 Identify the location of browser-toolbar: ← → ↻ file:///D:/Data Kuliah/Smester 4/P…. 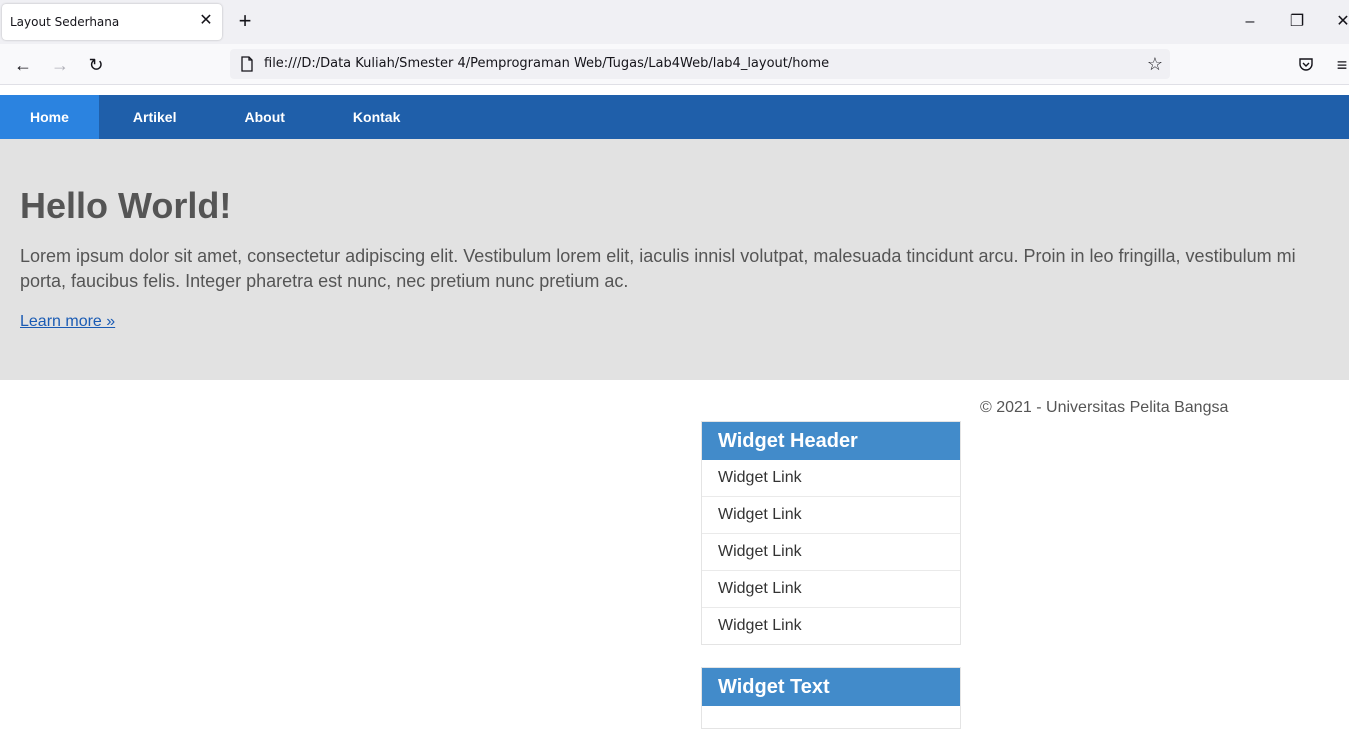
(674, 64).